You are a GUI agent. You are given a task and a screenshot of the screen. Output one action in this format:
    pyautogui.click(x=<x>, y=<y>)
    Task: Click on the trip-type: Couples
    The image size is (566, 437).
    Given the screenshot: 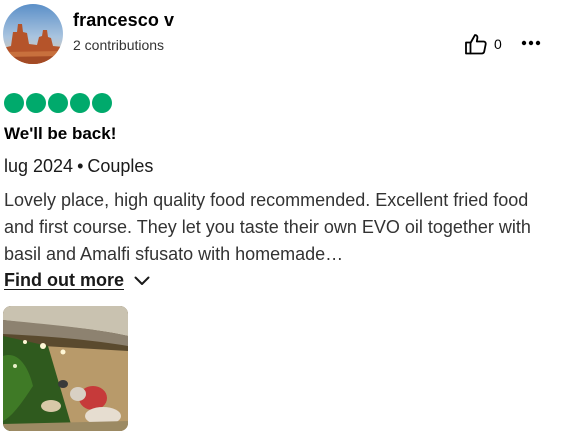 What is the action you would take?
    pyautogui.click(x=120, y=166)
    